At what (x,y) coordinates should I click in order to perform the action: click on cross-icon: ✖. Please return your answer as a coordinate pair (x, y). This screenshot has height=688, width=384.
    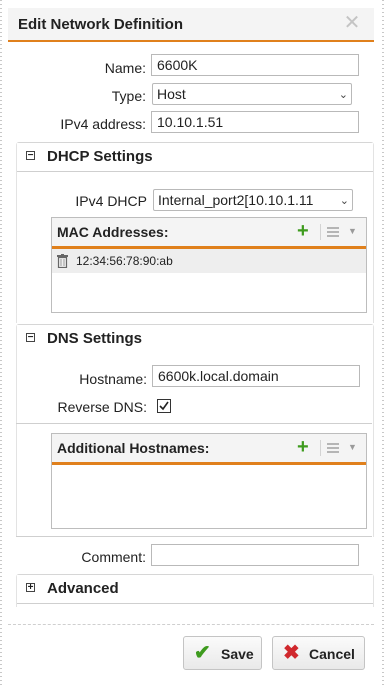
    Looking at the image, I should click on (291, 653).